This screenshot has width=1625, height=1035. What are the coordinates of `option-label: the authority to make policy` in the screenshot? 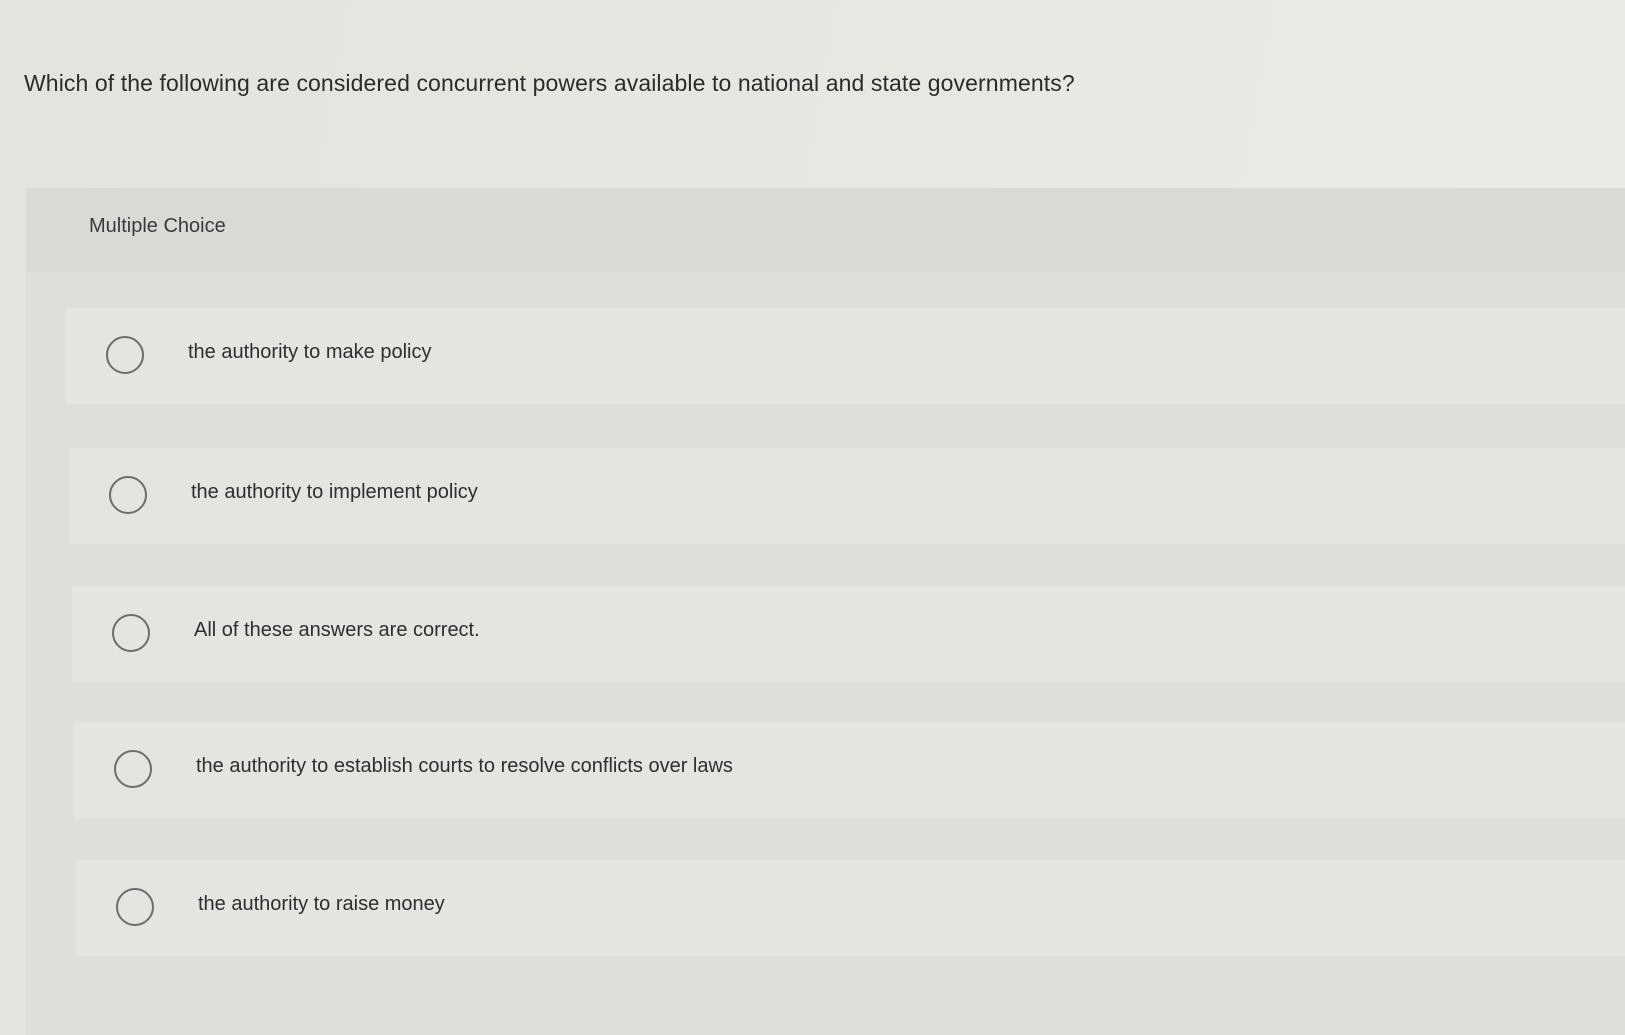 It's located at (310, 352).